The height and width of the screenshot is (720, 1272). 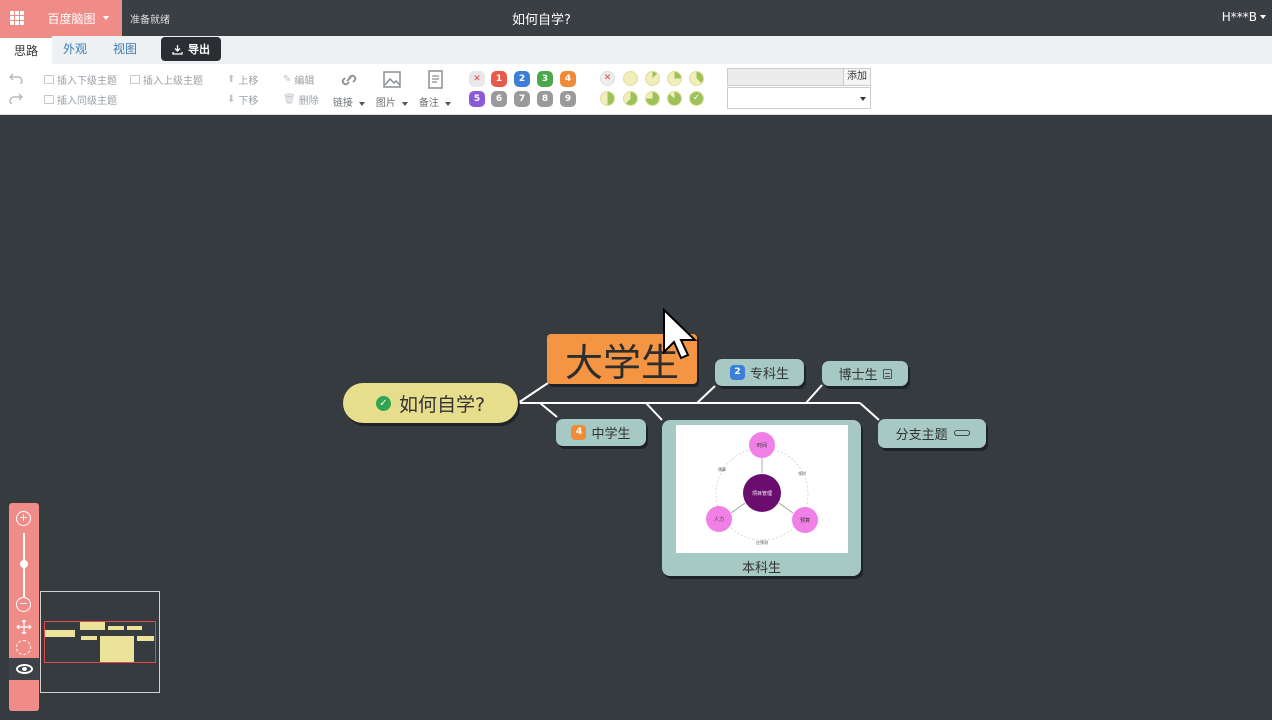 I want to click on progress-5-icon, so click(x=630, y=98).